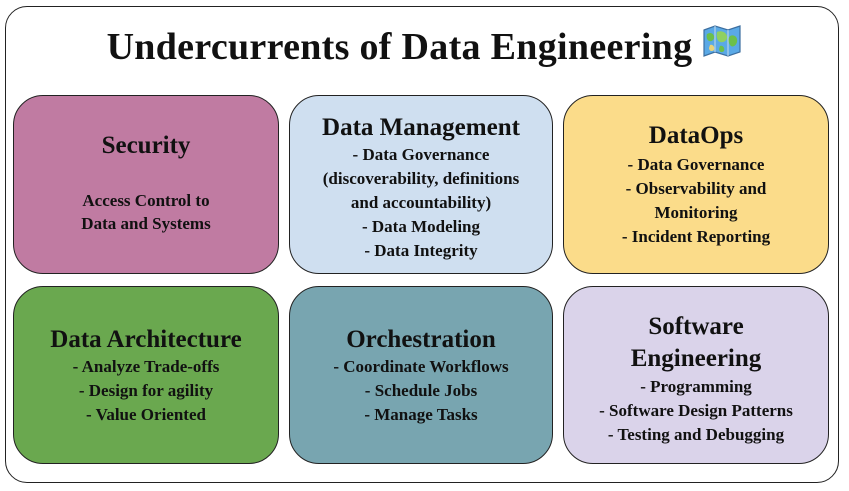 The height and width of the screenshot is (491, 849). What do you see at coordinates (421, 339) in the screenshot?
I see `card-heading: Orchestration` at bounding box center [421, 339].